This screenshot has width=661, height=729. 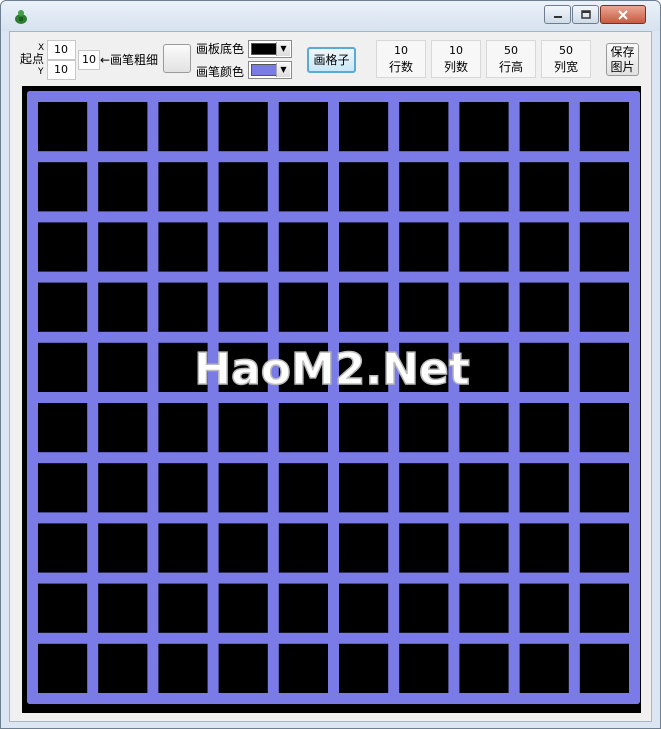 I want to click on minimize-button, so click(x=557, y=14).